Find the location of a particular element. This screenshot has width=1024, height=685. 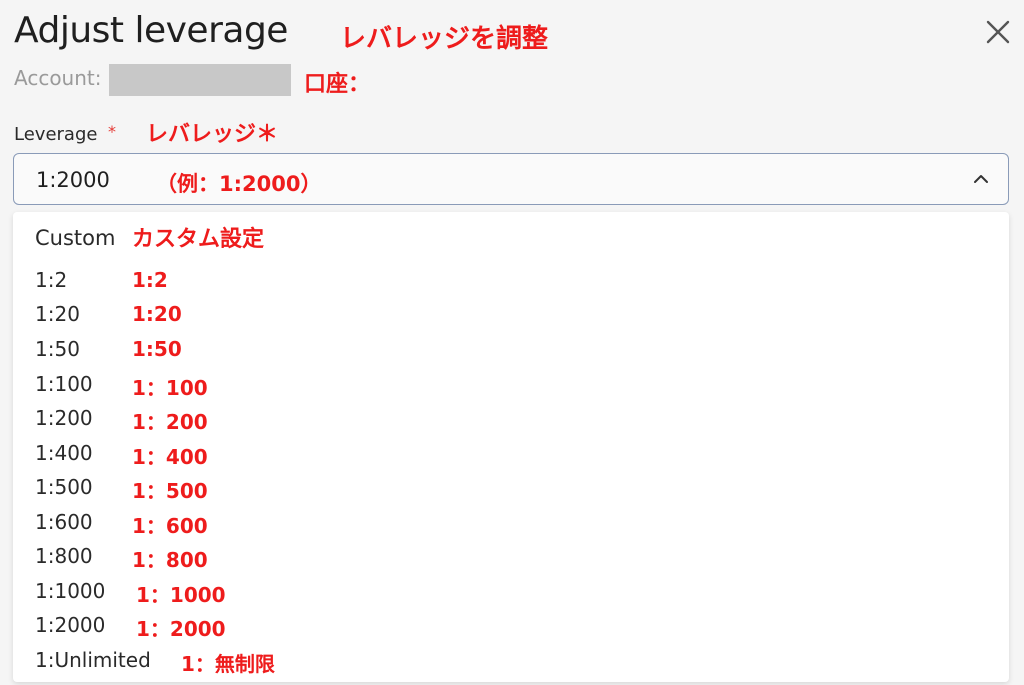

option-annotation: 1：2000 is located at coordinates (181, 629).